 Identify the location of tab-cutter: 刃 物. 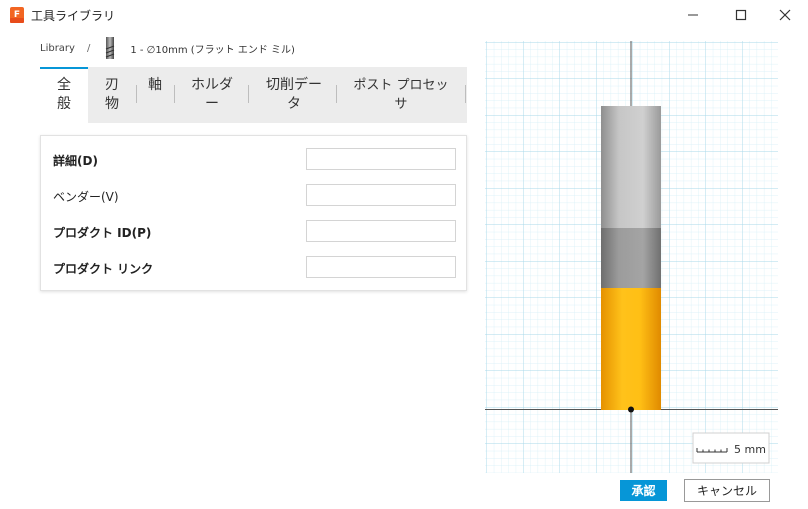
(112, 95).